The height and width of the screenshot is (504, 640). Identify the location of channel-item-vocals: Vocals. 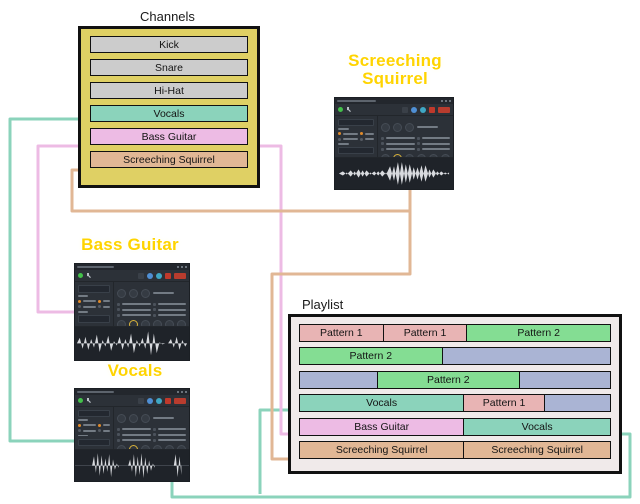
(169, 113).